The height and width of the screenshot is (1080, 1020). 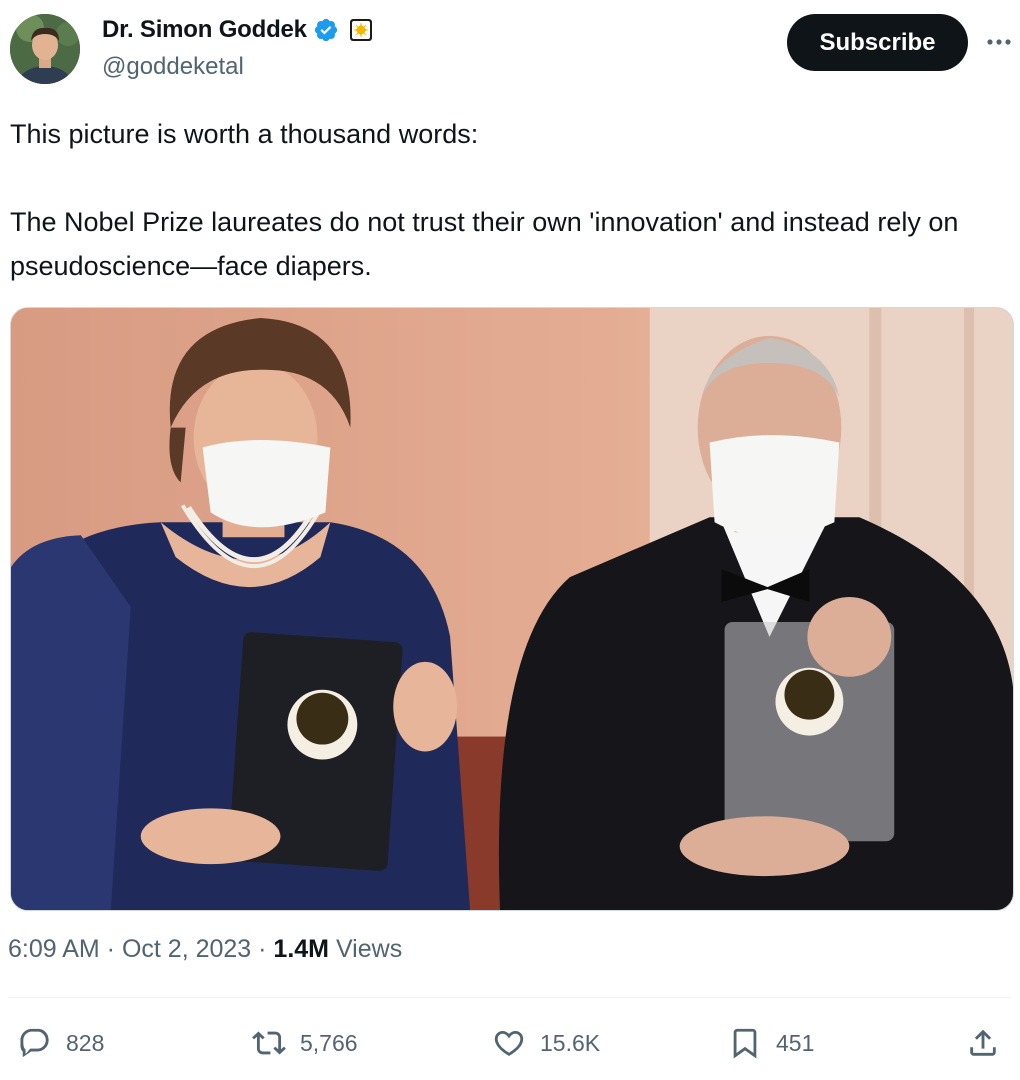 I want to click on author-name-row: Dr. Simon Goddek, so click(x=237, y=30).